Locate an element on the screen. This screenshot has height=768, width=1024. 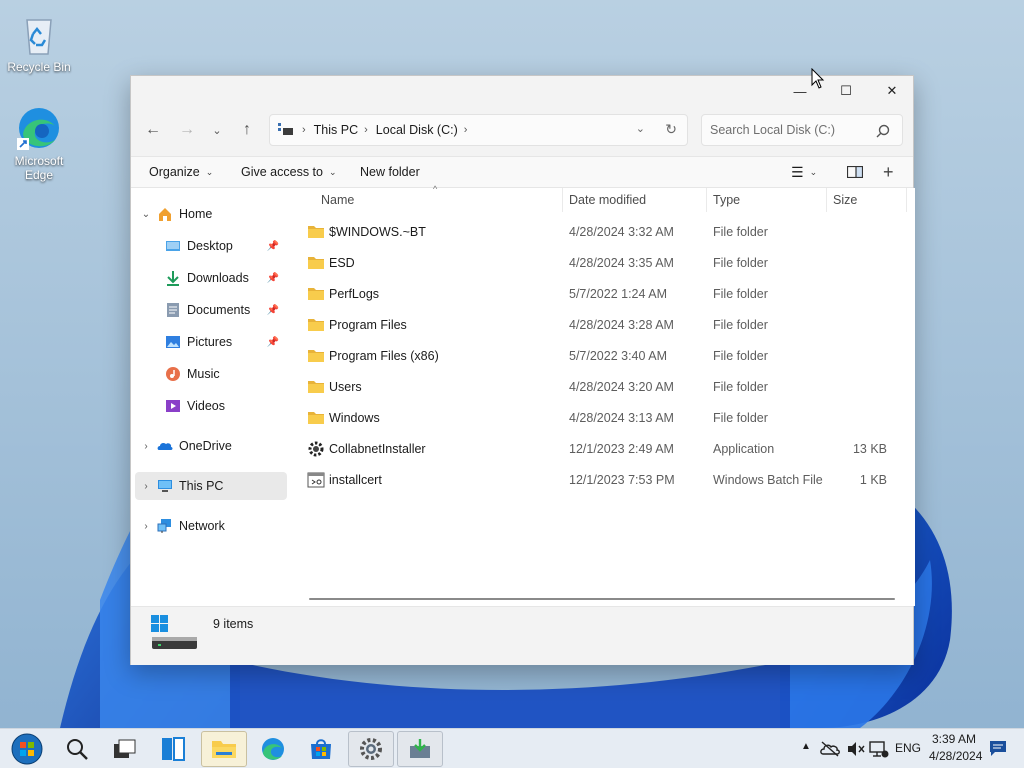
nav-item-home: ⌄ Home is located at coordinates (211, 214).